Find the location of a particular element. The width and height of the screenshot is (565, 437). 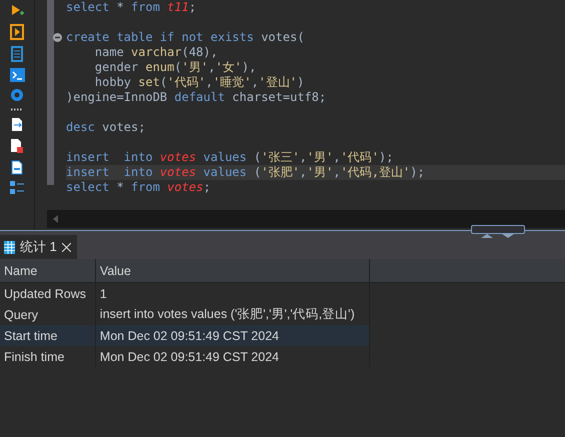

table-cell: Start time is located at coordinates (48, 335).